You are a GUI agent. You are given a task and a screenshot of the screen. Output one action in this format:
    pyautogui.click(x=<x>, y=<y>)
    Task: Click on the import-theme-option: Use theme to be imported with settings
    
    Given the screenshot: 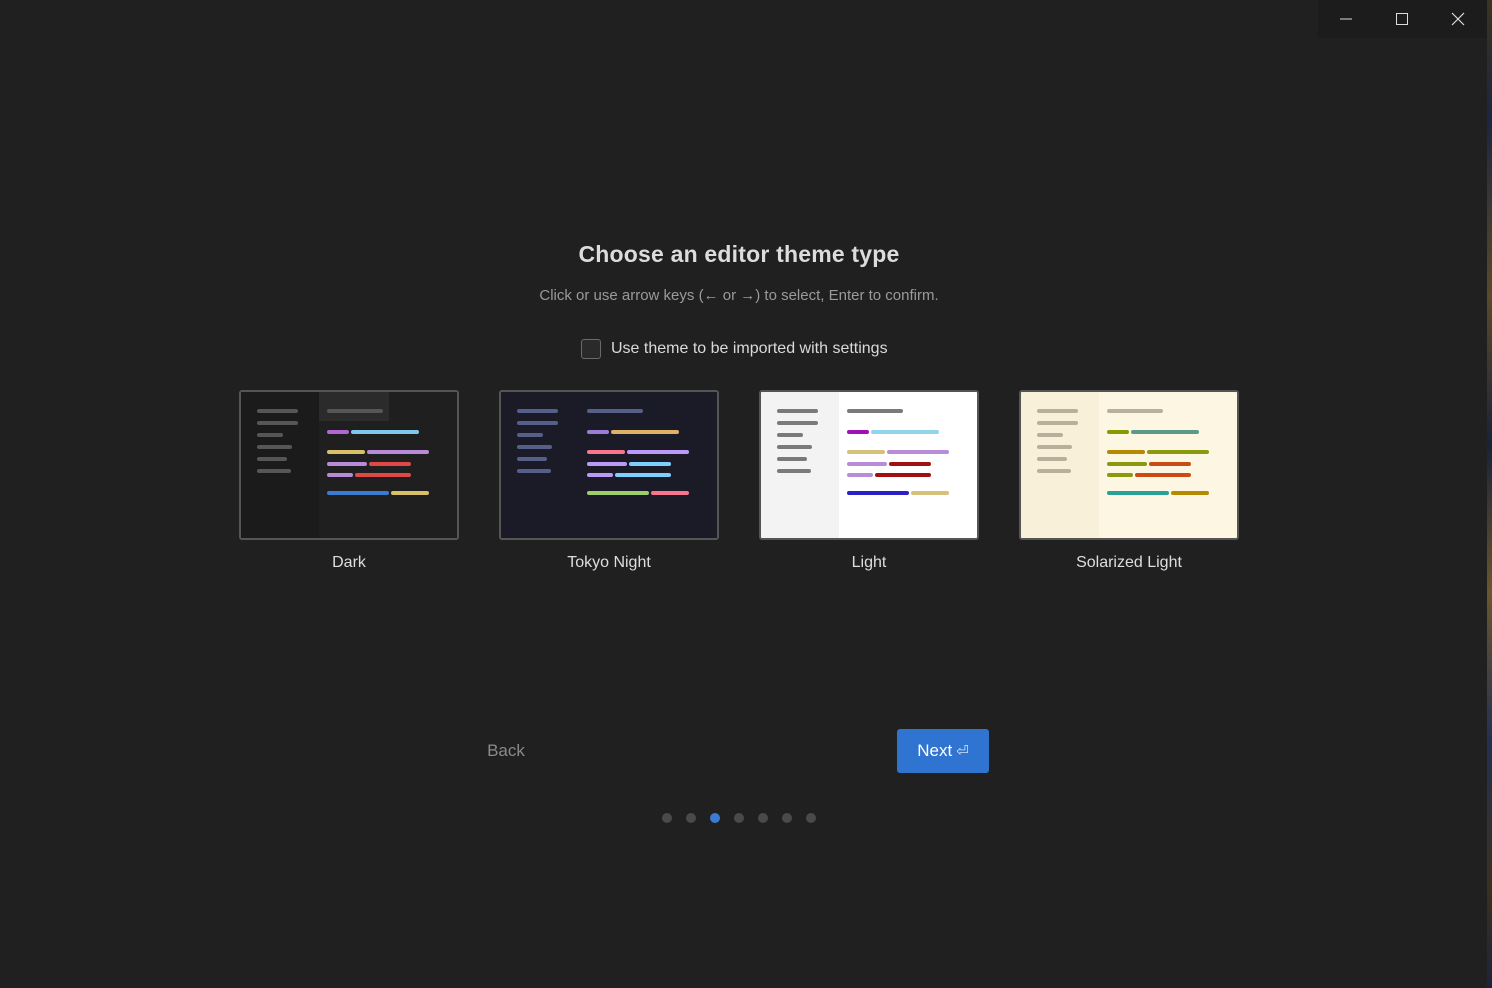 What is the action you would take?
    pyautogui.click(x=734, y=349)
    